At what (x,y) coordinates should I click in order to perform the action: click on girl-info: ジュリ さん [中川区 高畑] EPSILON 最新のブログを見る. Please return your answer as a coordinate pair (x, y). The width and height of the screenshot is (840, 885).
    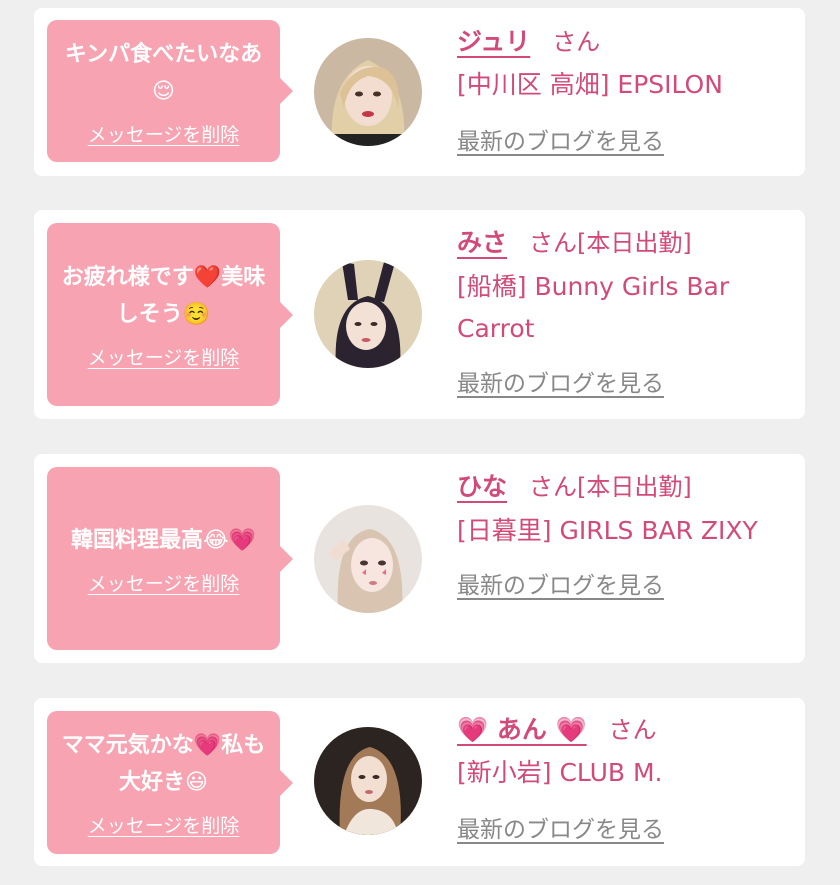
    Looking at the image, I should click on (627, 89).